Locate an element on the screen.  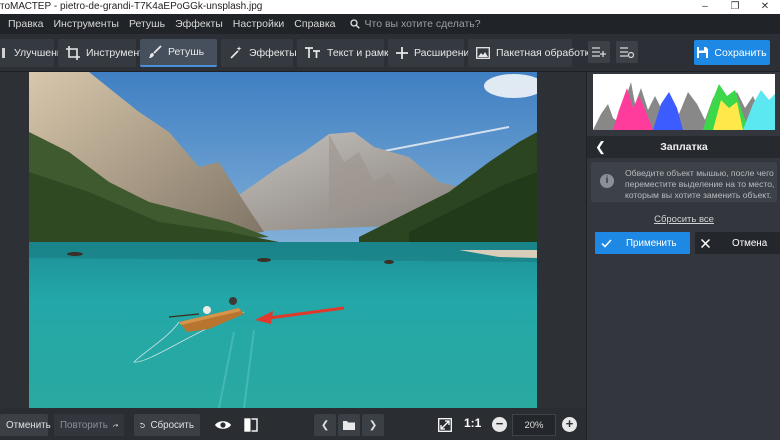
reset-button: Сбросить is located at coordinates (167, 425).